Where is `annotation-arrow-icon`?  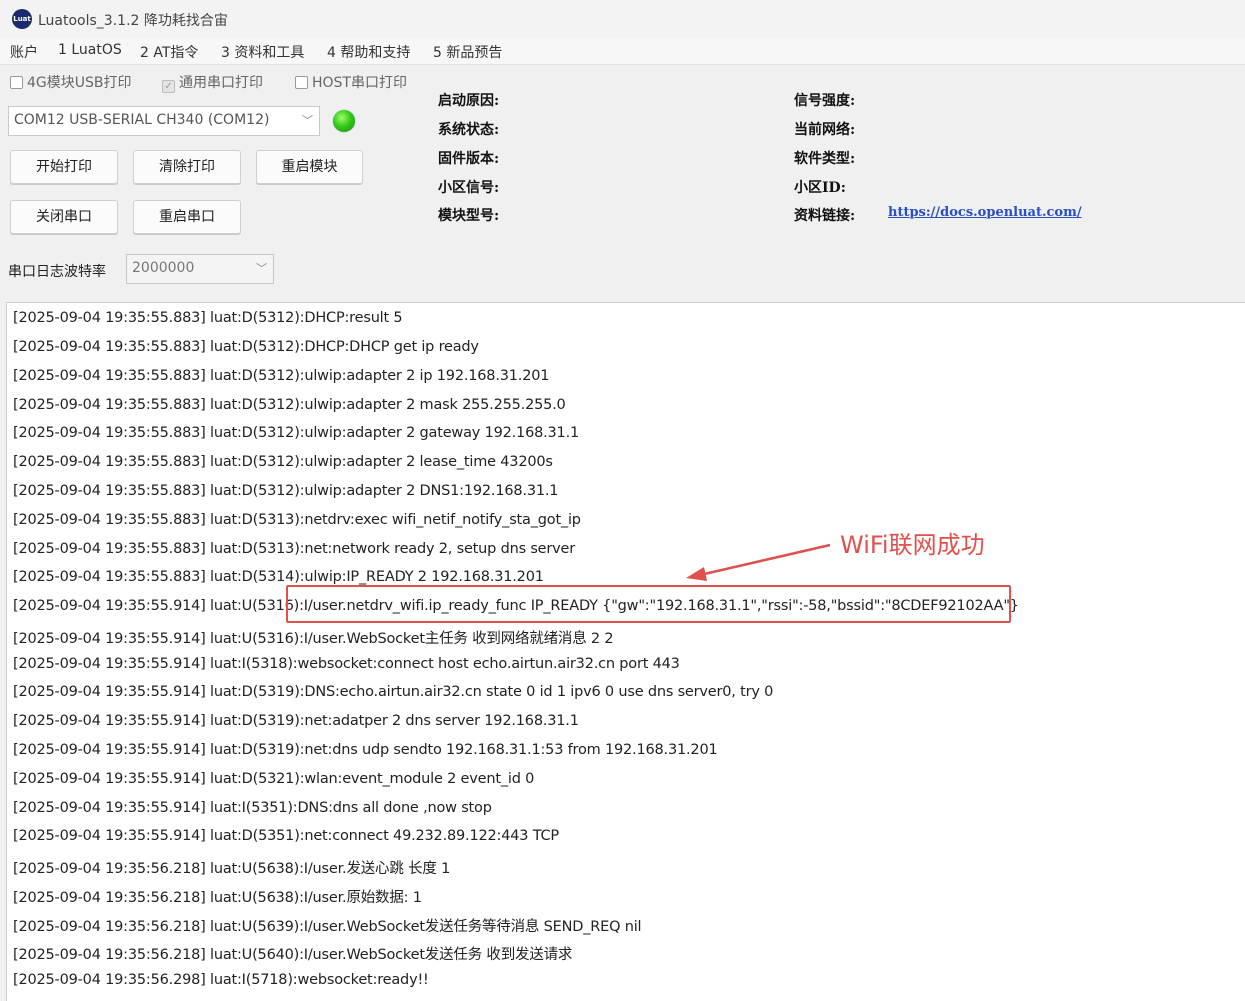
annotation-arrow-icon is located at coordinates (758, 562).